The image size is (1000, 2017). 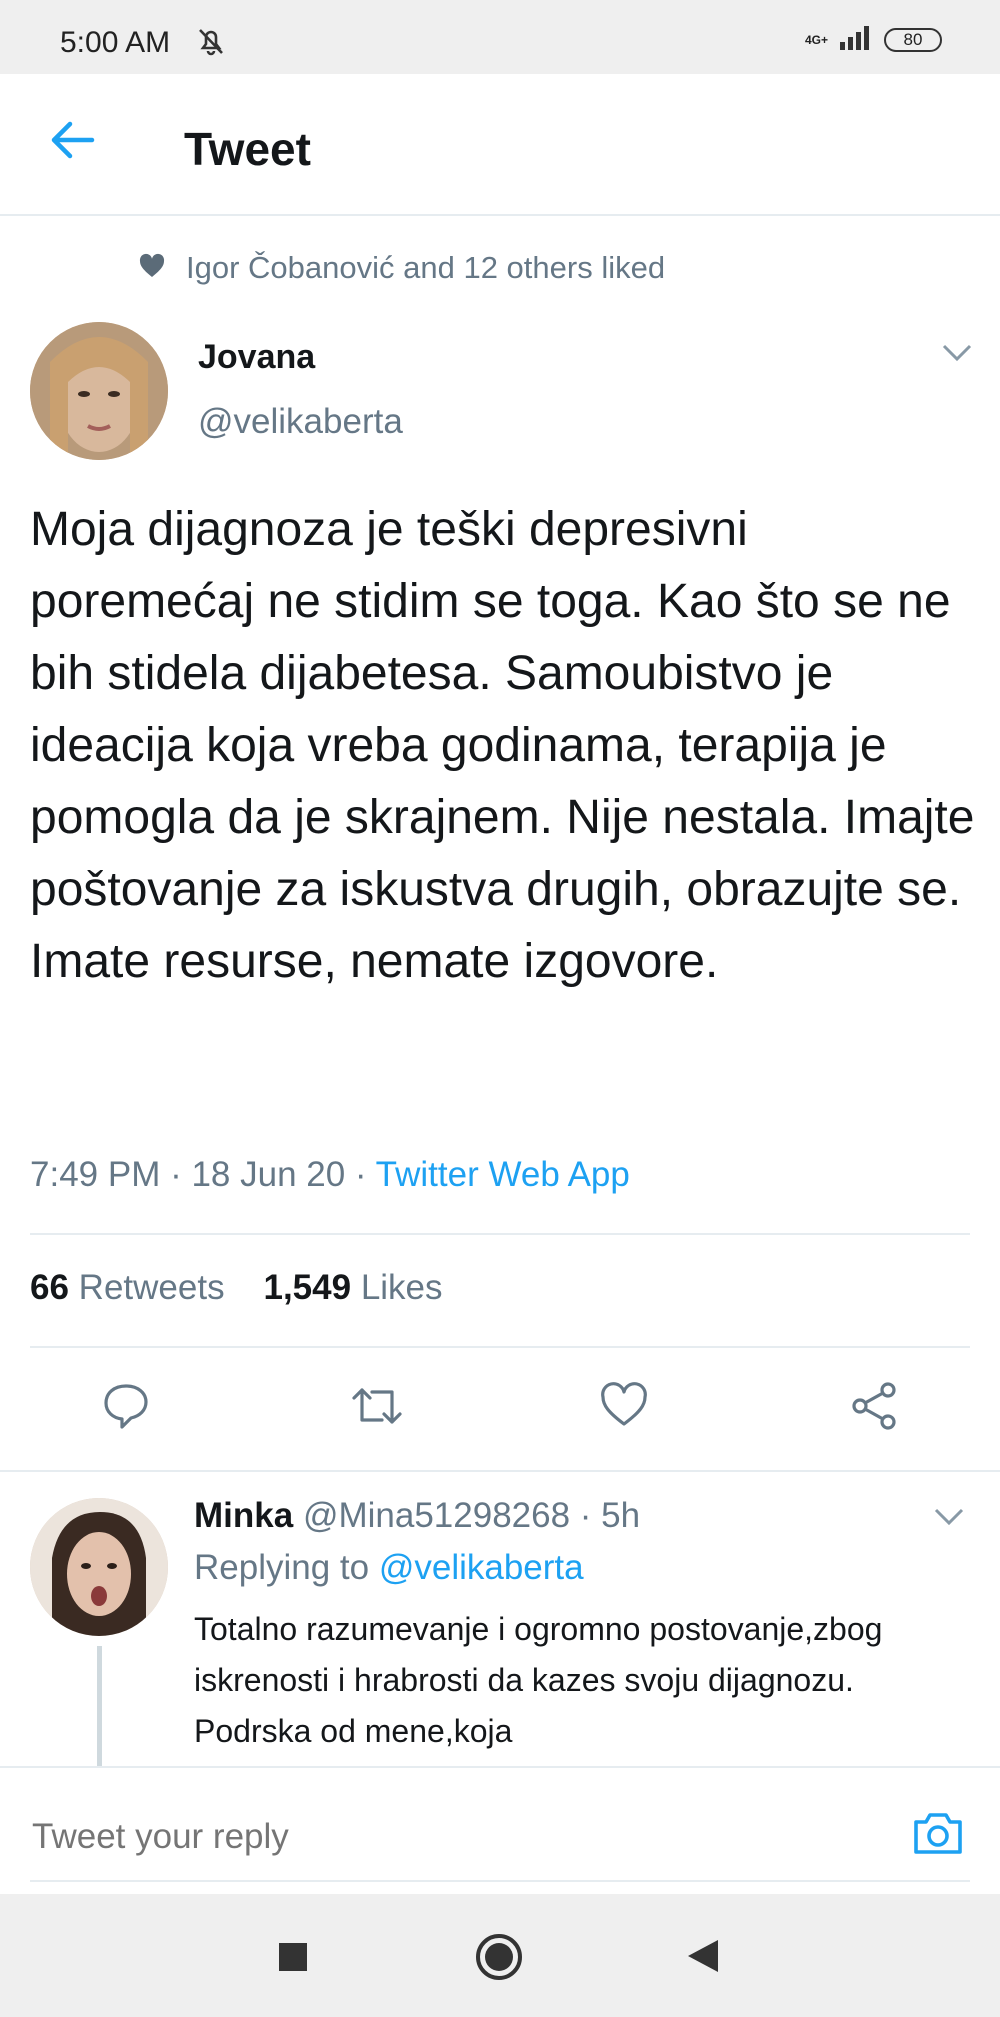 What do you see at coordinates (203, 1174) in the screenshot?
I see `tweet-time-date: 7:49 PM · 18 Jun 20 ·` at bounding box center [203, 1174].